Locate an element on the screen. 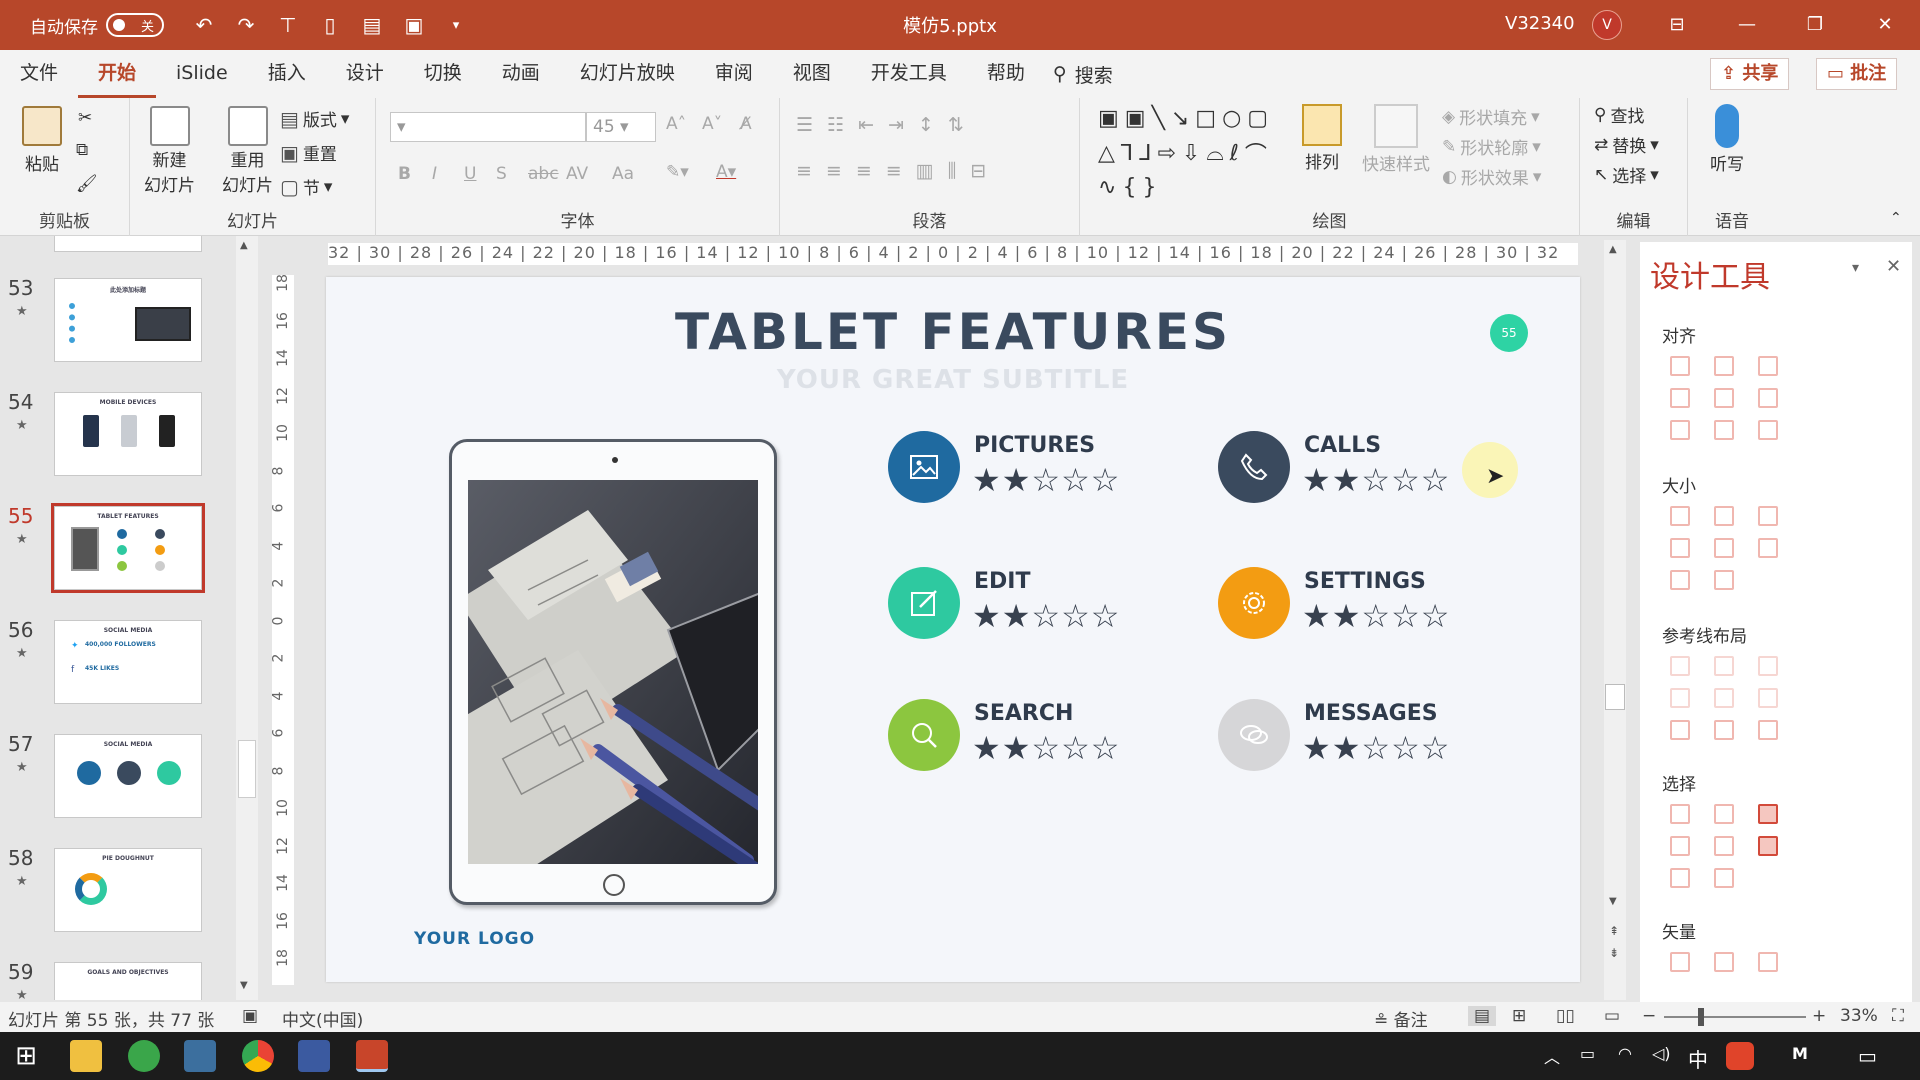 The height and width of the screenshot is (1080, 1920). decrease-font-icon: A˅ is located at coordinates (712, 124).